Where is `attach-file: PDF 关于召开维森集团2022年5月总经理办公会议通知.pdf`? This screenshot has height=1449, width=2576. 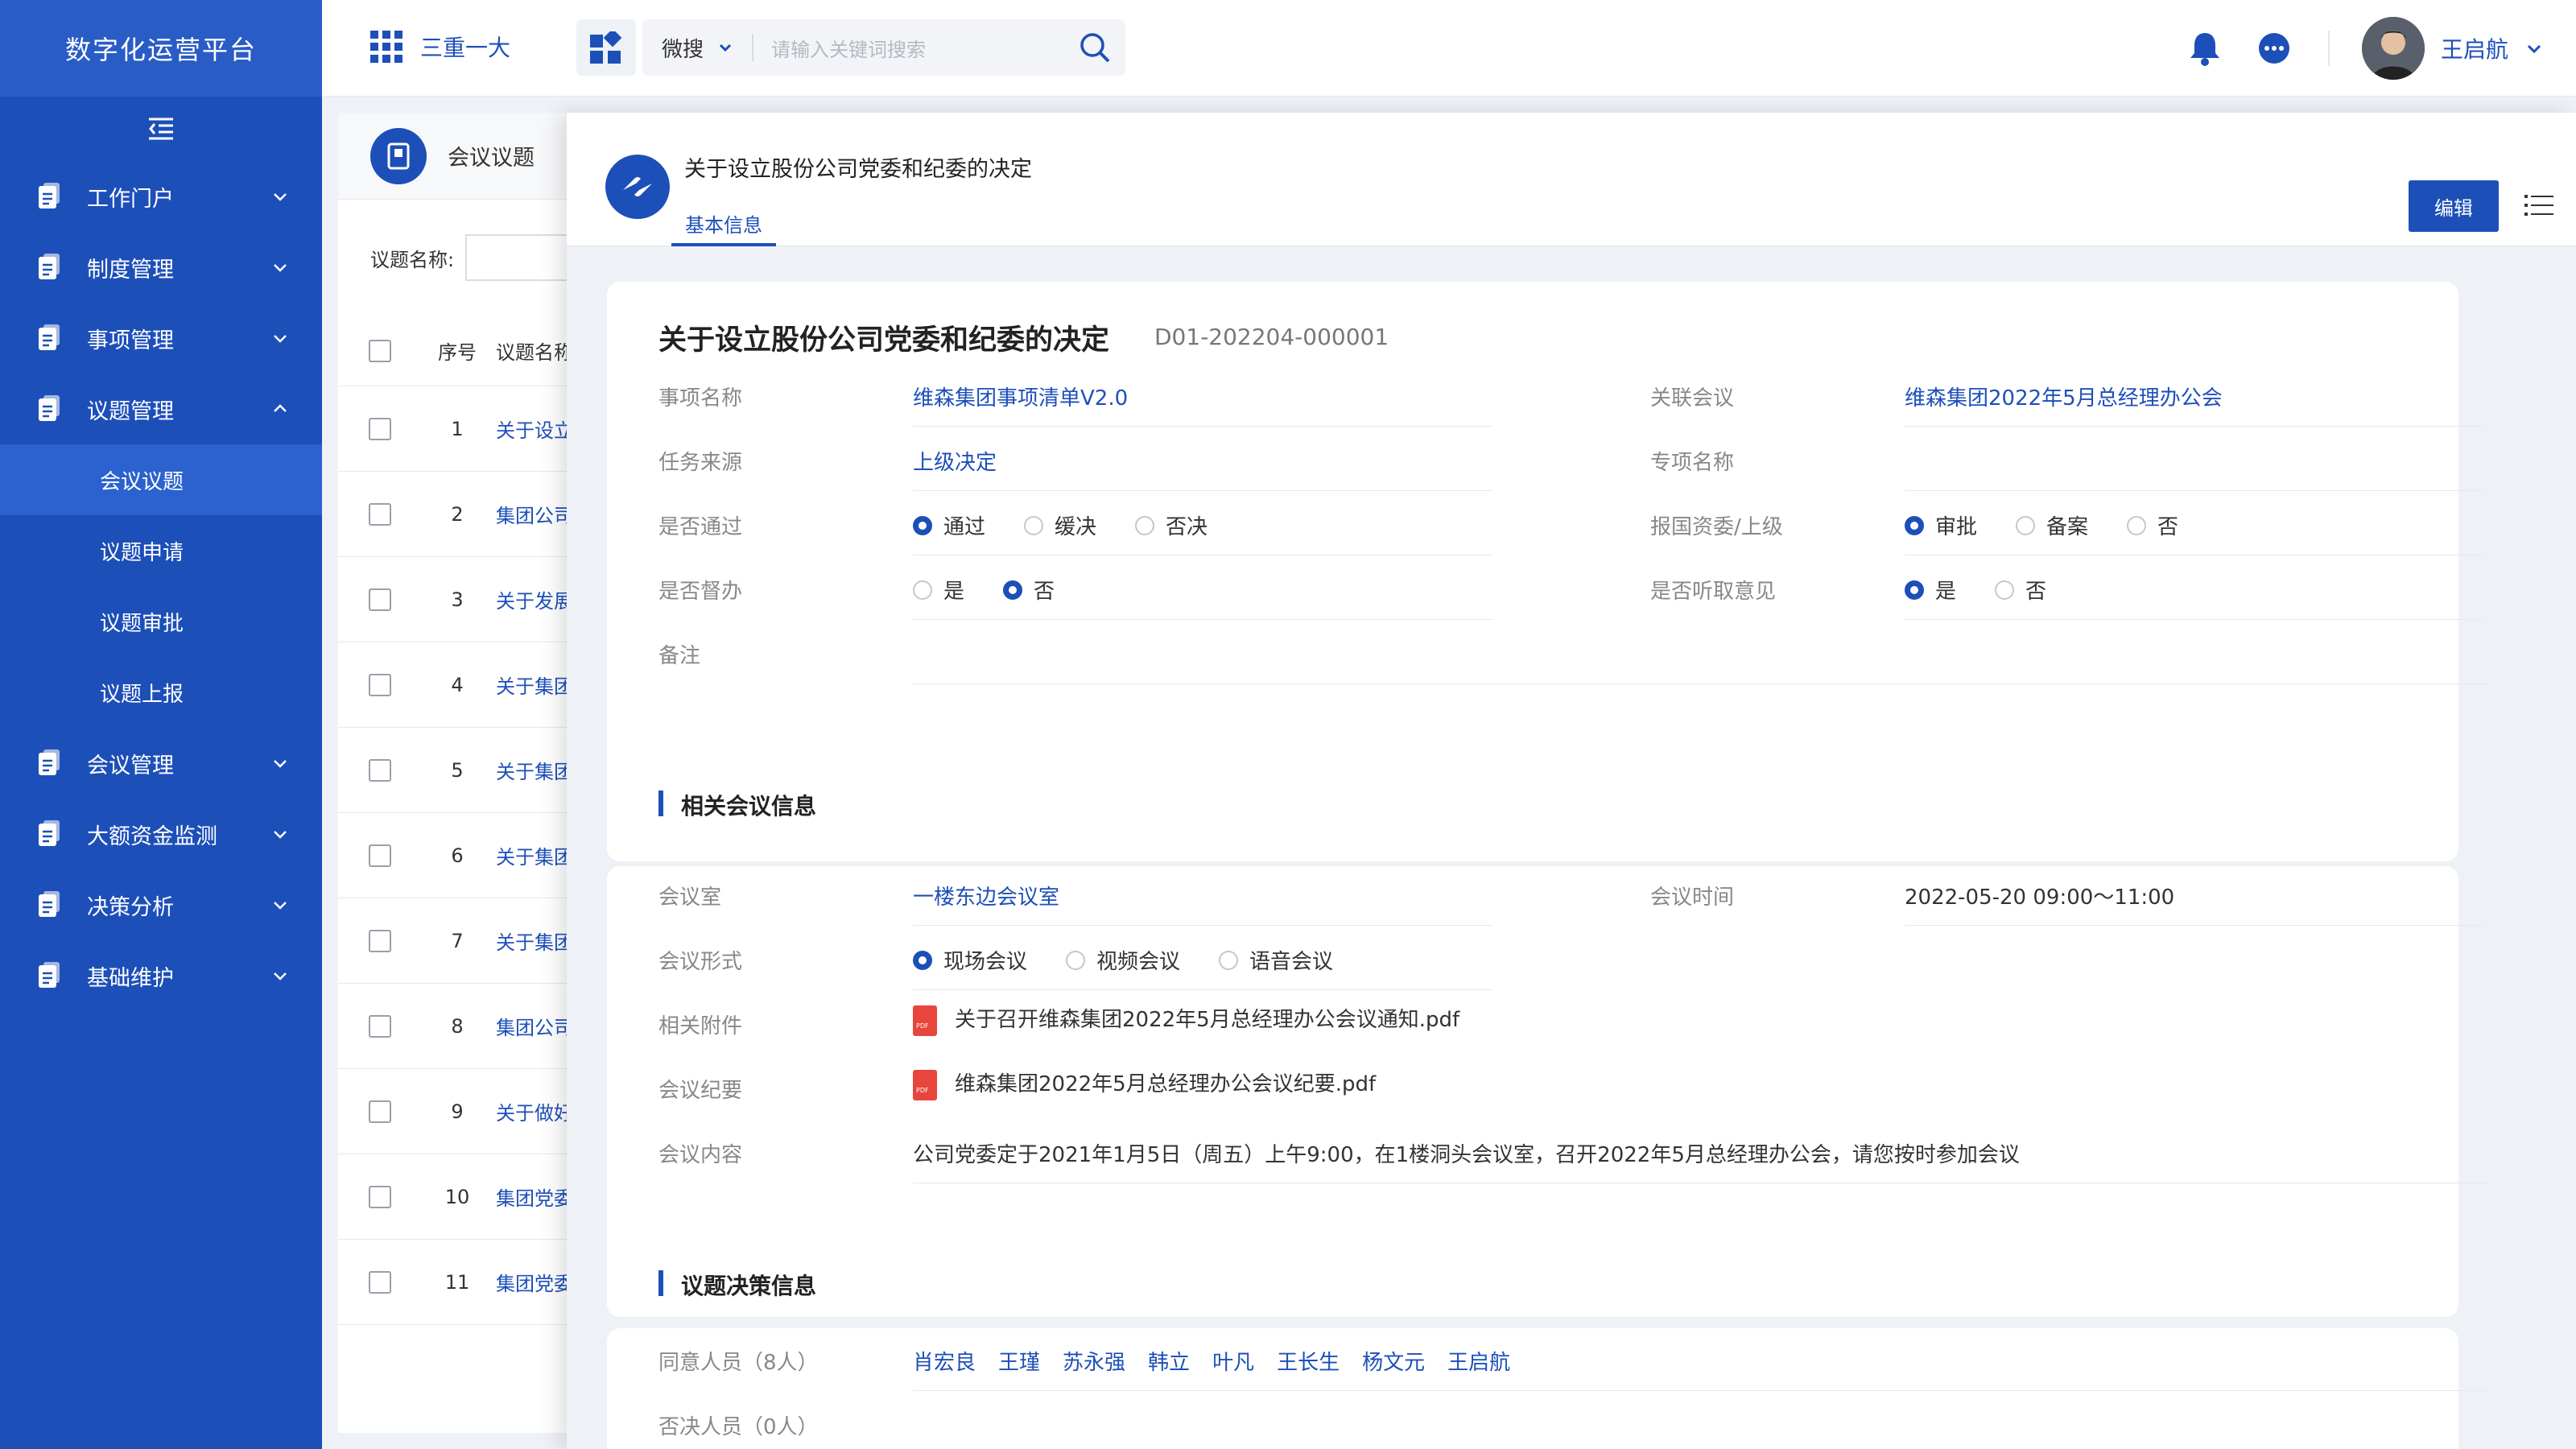
attach-file: PDF 关于召开维森集团2022年5月总经理办公会议通知.pdf is located at coordinates (1186, 1019).